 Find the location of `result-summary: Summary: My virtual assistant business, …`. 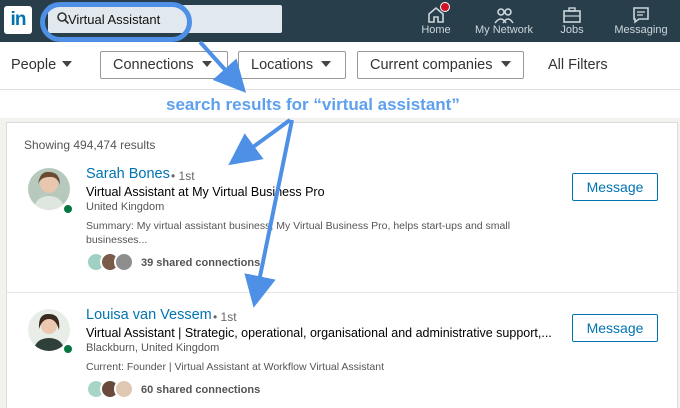

result-summary: Summary: My virtual assistant business, … is located at coordinates (298, 233).